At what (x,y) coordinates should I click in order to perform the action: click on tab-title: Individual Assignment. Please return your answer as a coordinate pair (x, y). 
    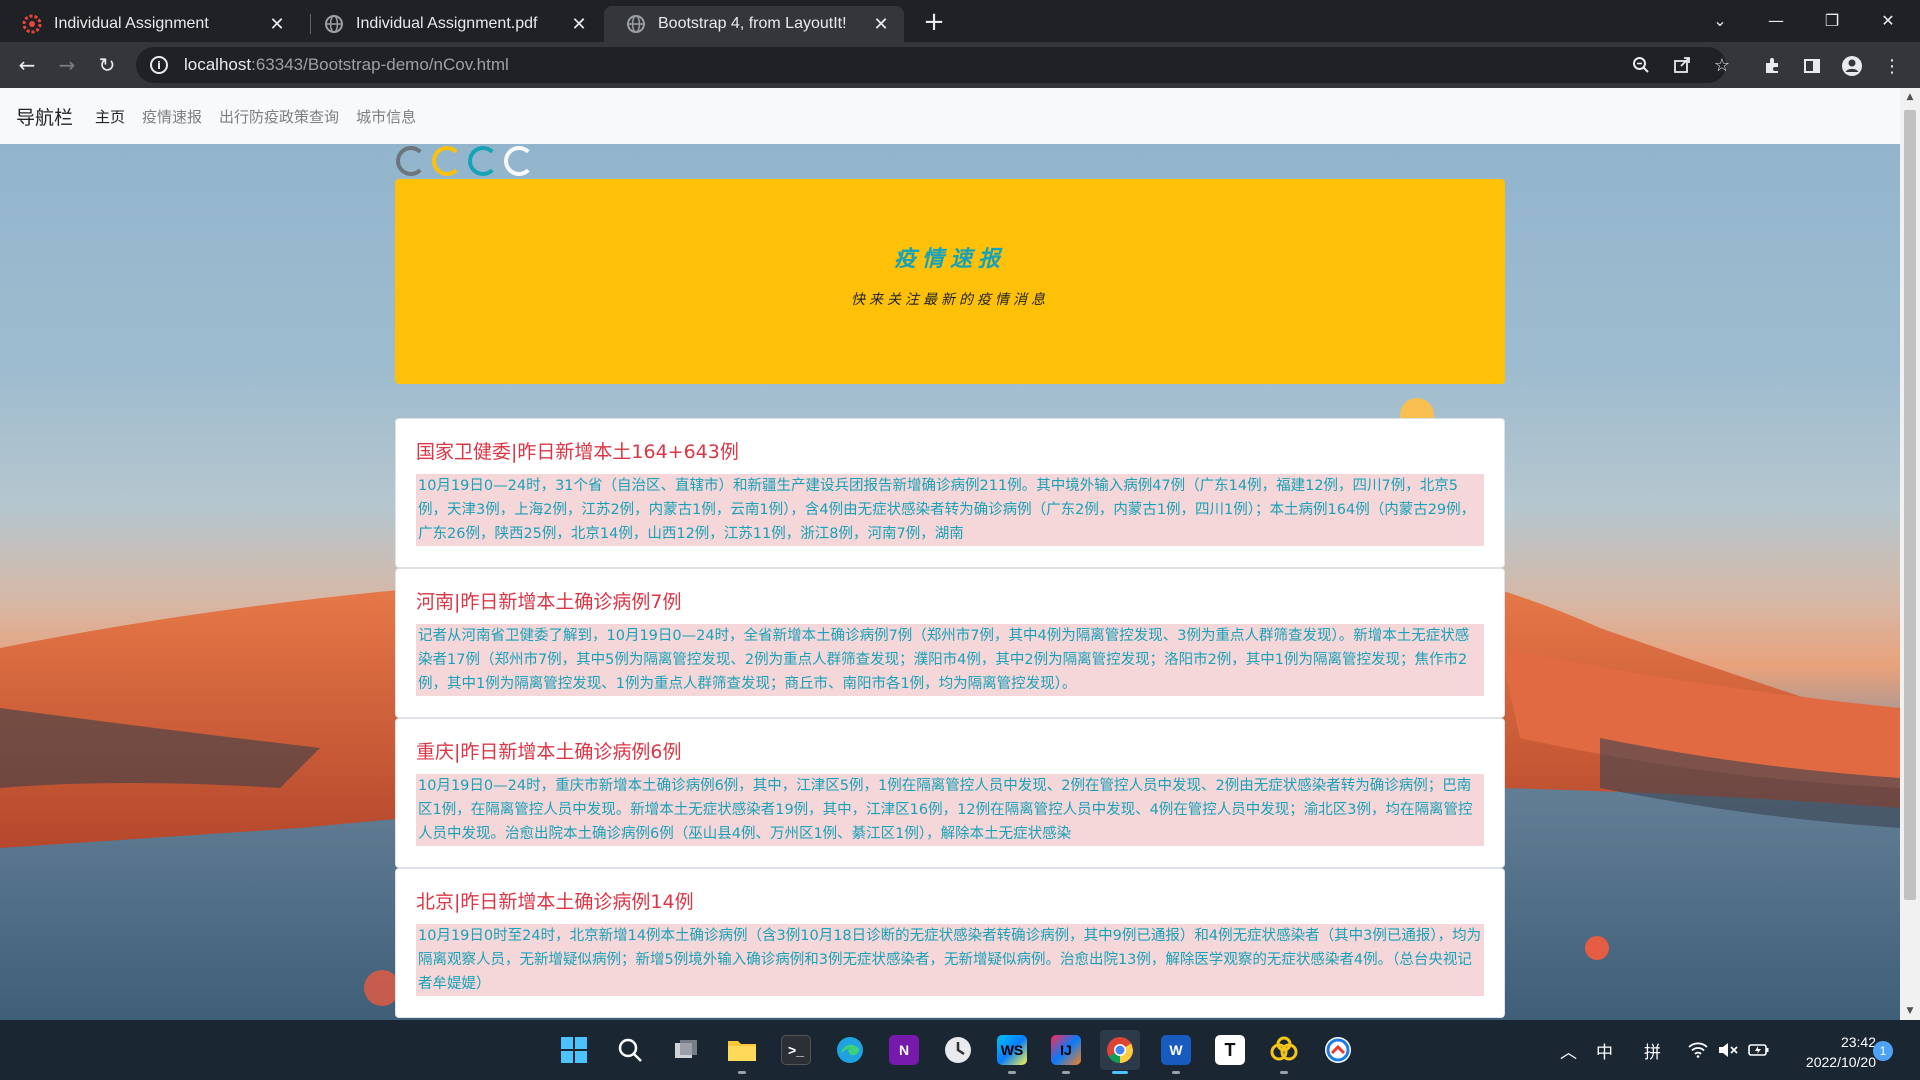
    Looking at the image, I should click on (131, 23).